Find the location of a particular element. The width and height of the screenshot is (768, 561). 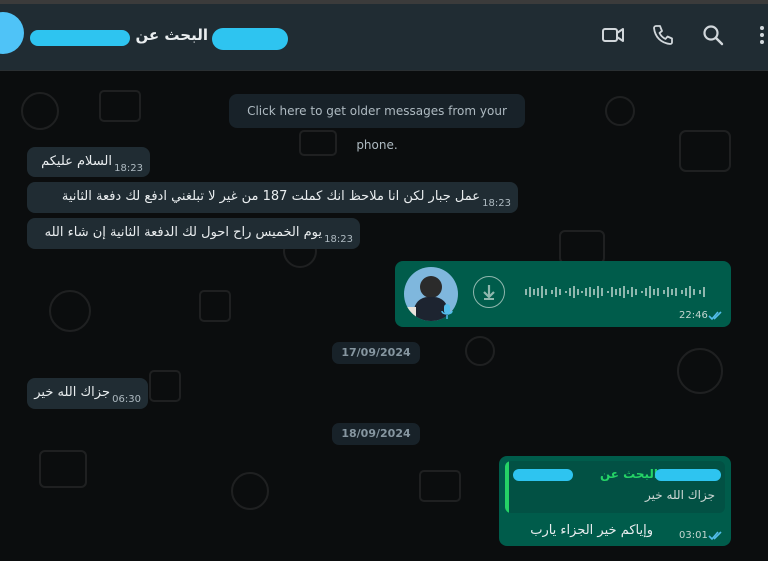

incoming-message: جزاك الله خير 06:30 is located at coordinates (87, 393).